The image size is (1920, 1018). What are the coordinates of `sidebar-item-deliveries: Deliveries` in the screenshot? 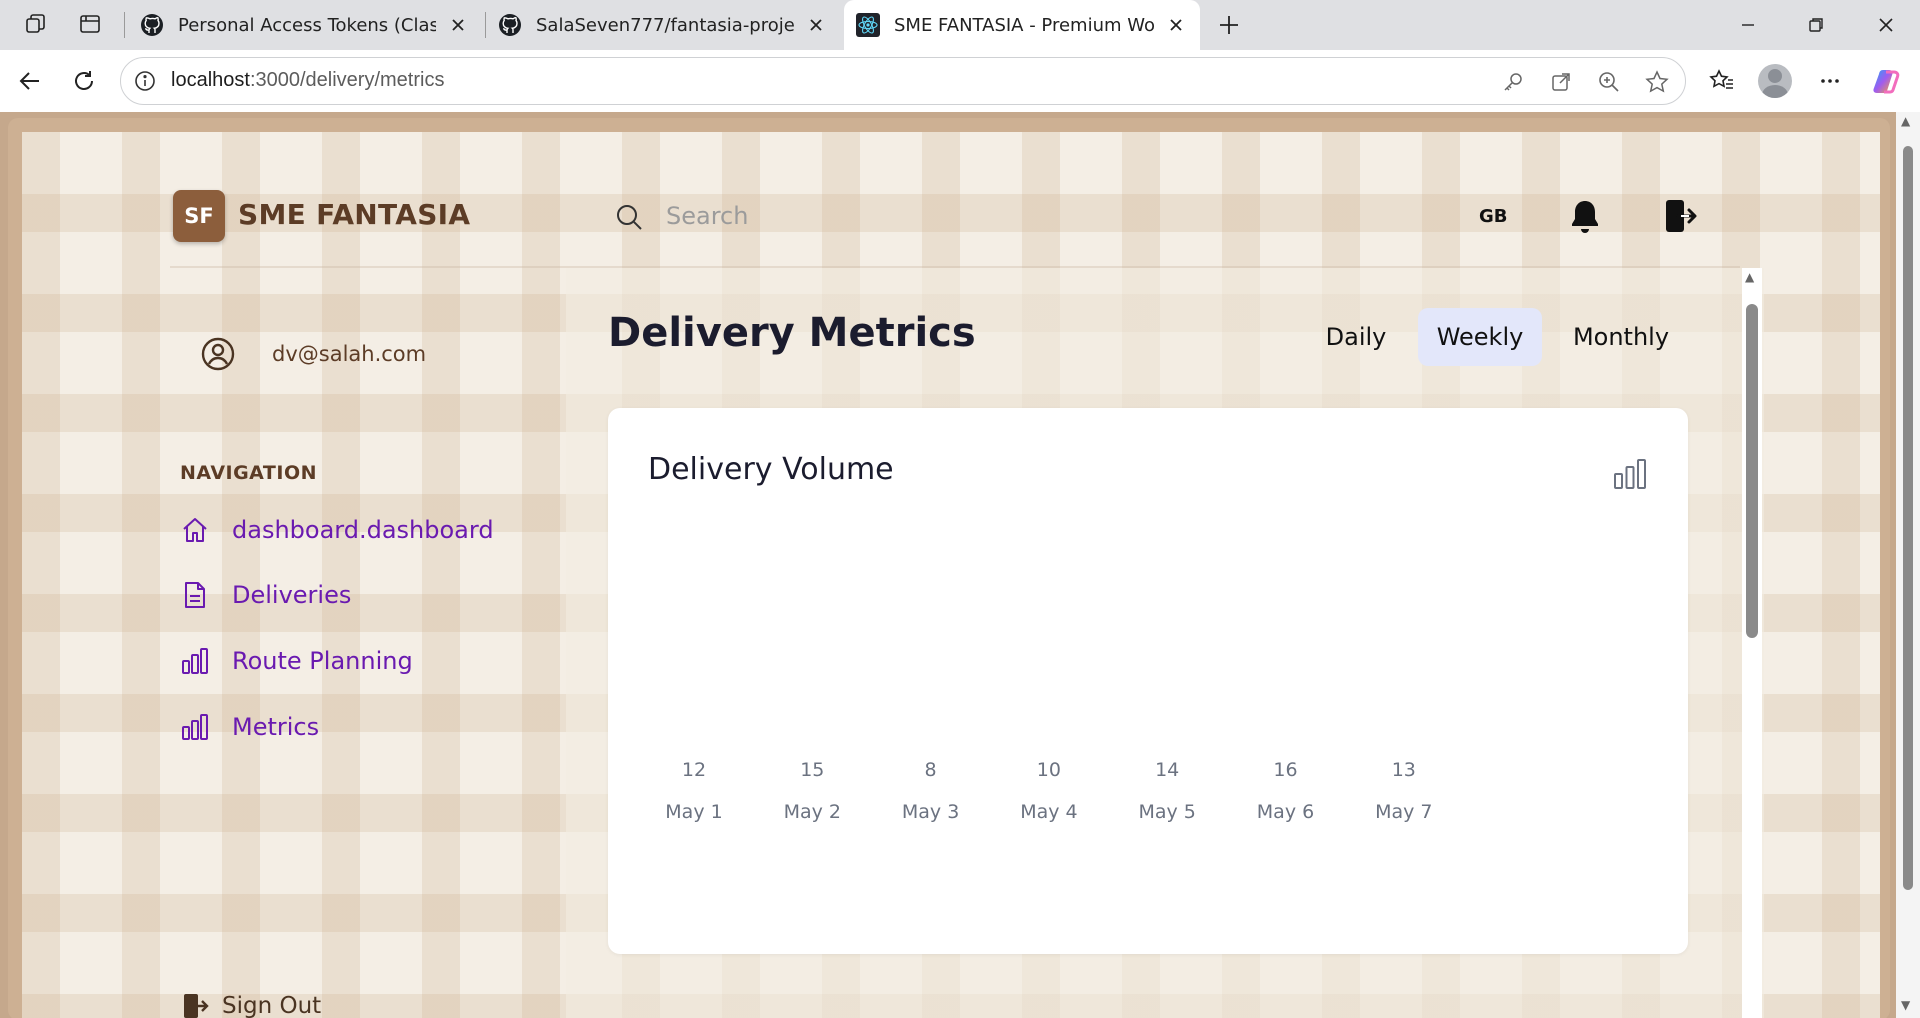 It's located at (265, 595).